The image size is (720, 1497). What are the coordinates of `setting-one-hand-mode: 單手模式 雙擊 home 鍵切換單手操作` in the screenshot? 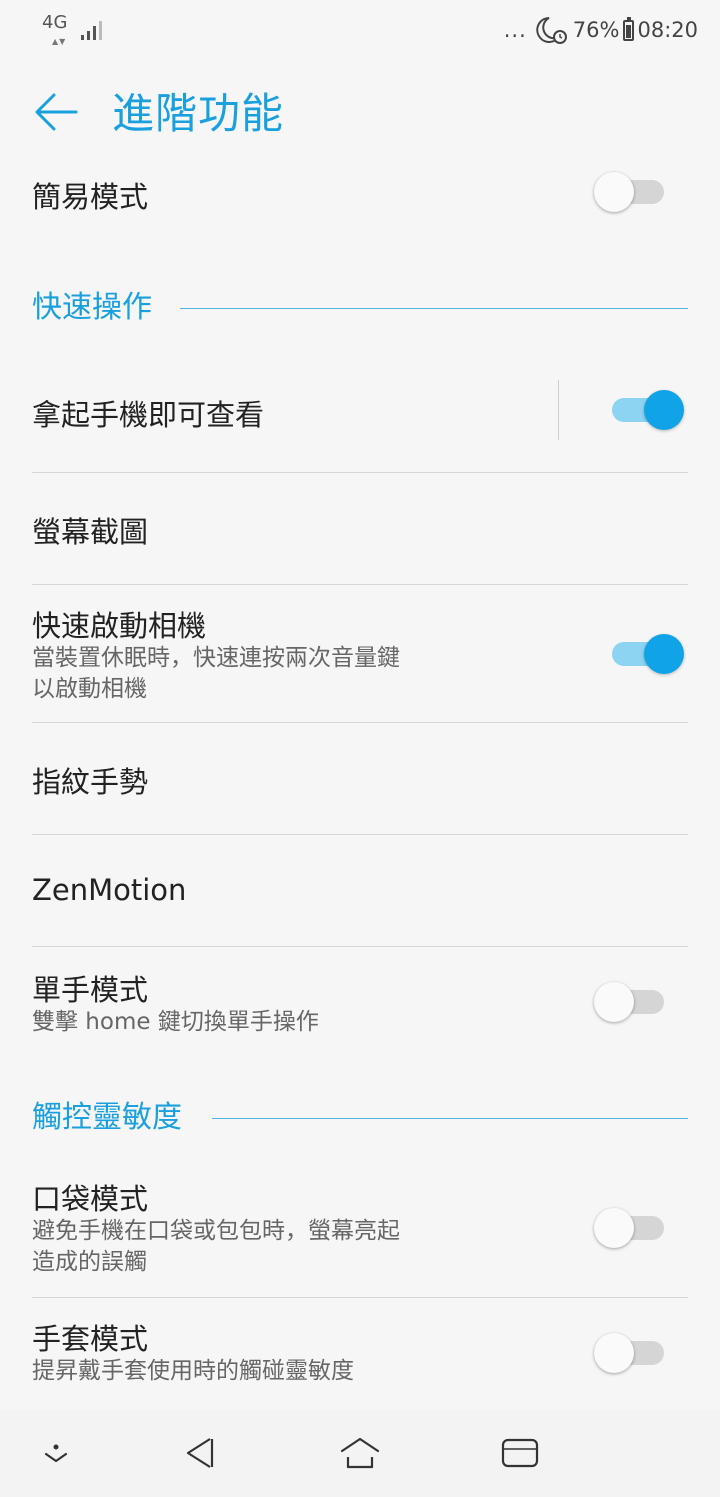 It's located at (360, 1002).